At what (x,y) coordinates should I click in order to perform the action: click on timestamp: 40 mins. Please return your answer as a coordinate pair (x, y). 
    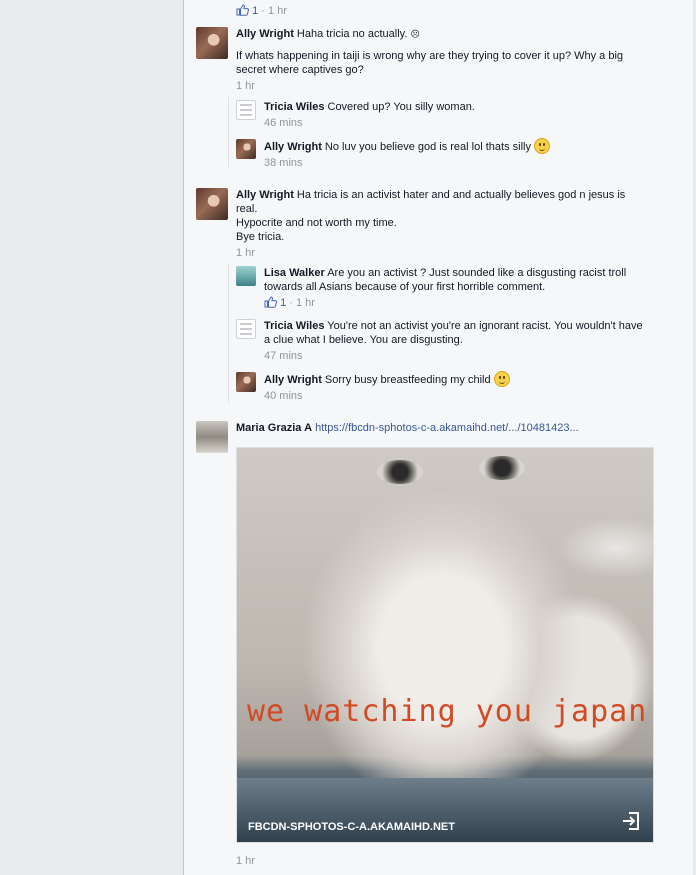
    Looking at the image, I should click on (283, 396).